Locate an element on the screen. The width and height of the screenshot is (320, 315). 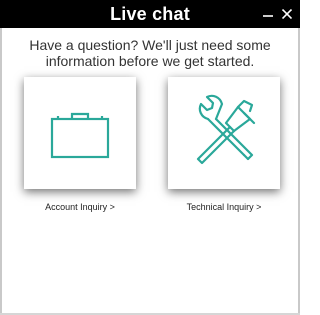
window-title: Live chat is located at coordinates (150, 14).